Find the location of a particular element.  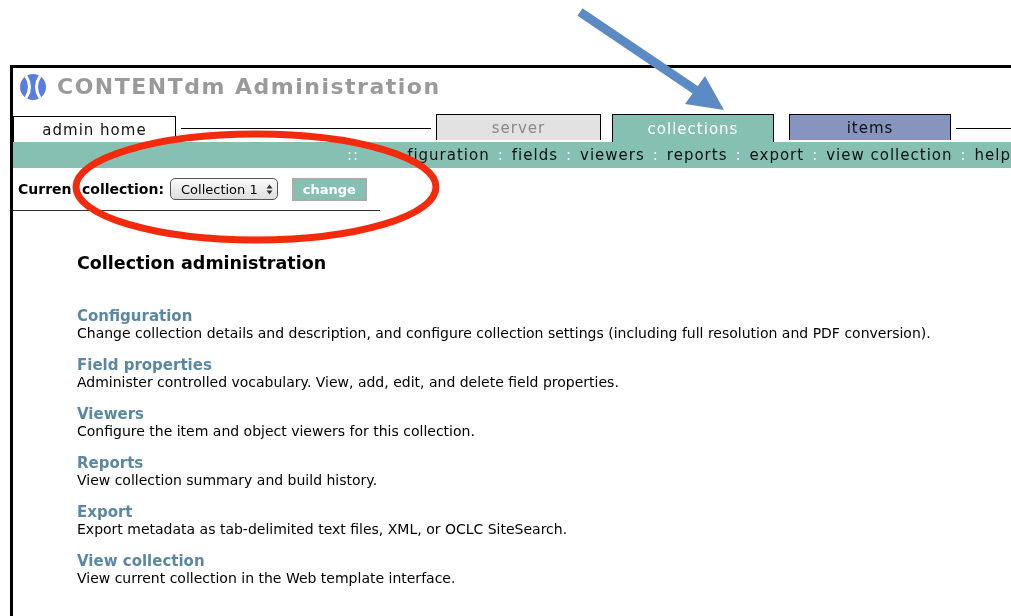

tab: items is located at coordinates (870, 127).